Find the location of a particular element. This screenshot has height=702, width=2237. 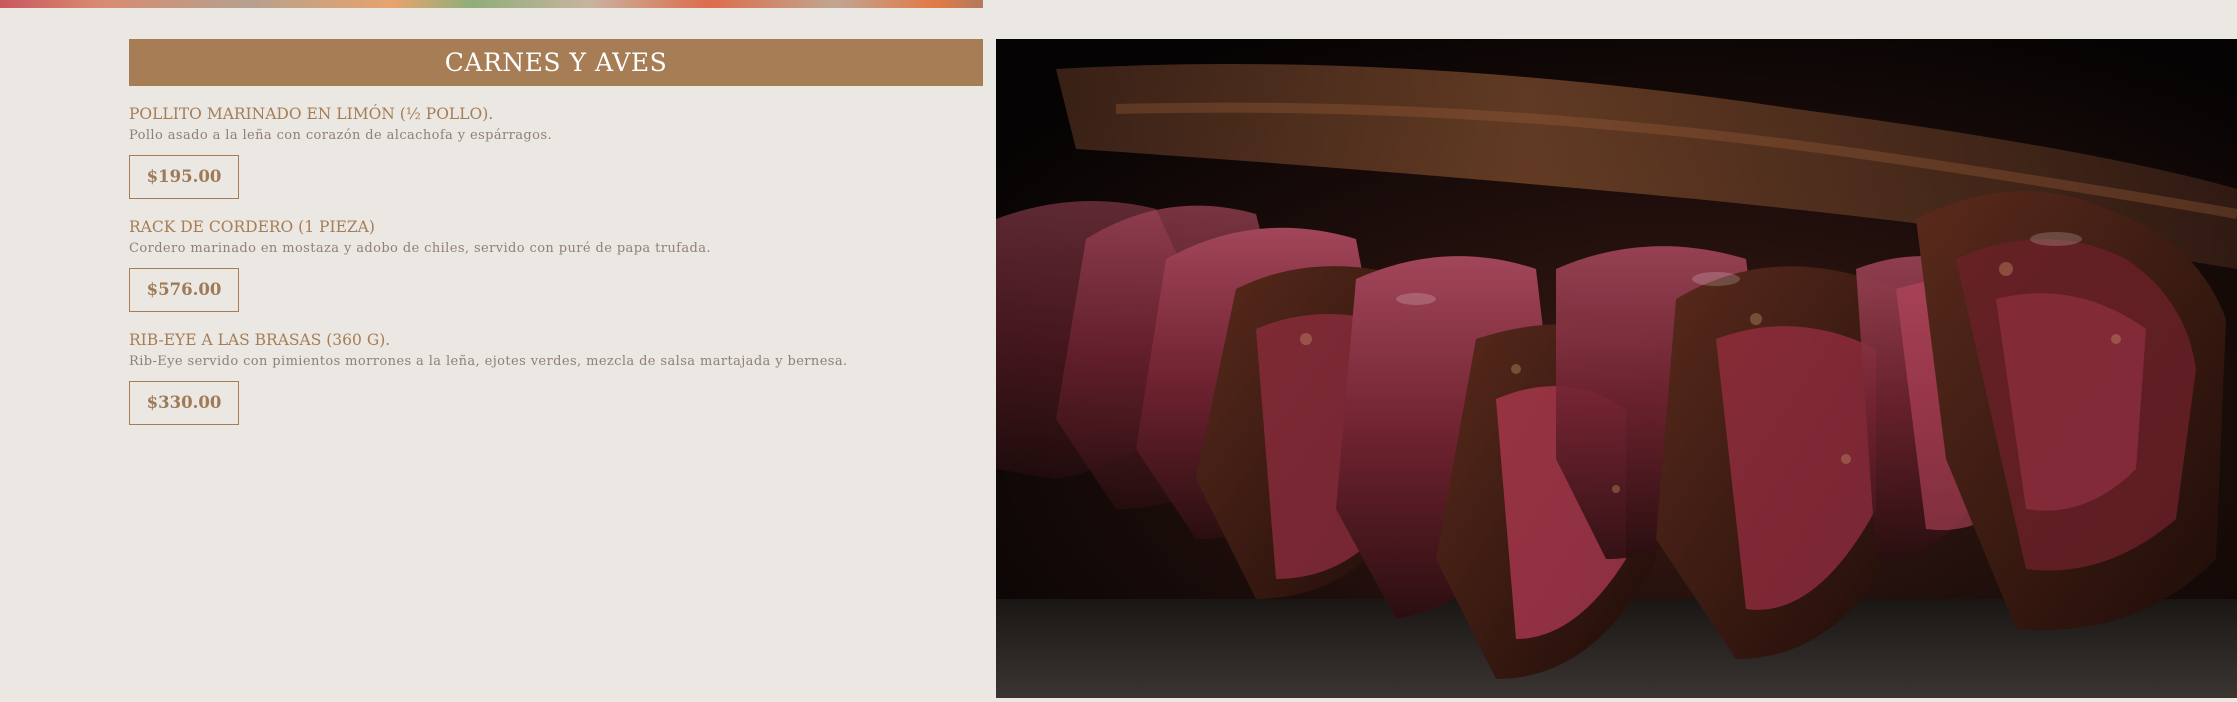

previous-section-photo-edge is located at coordinates (491, 4).